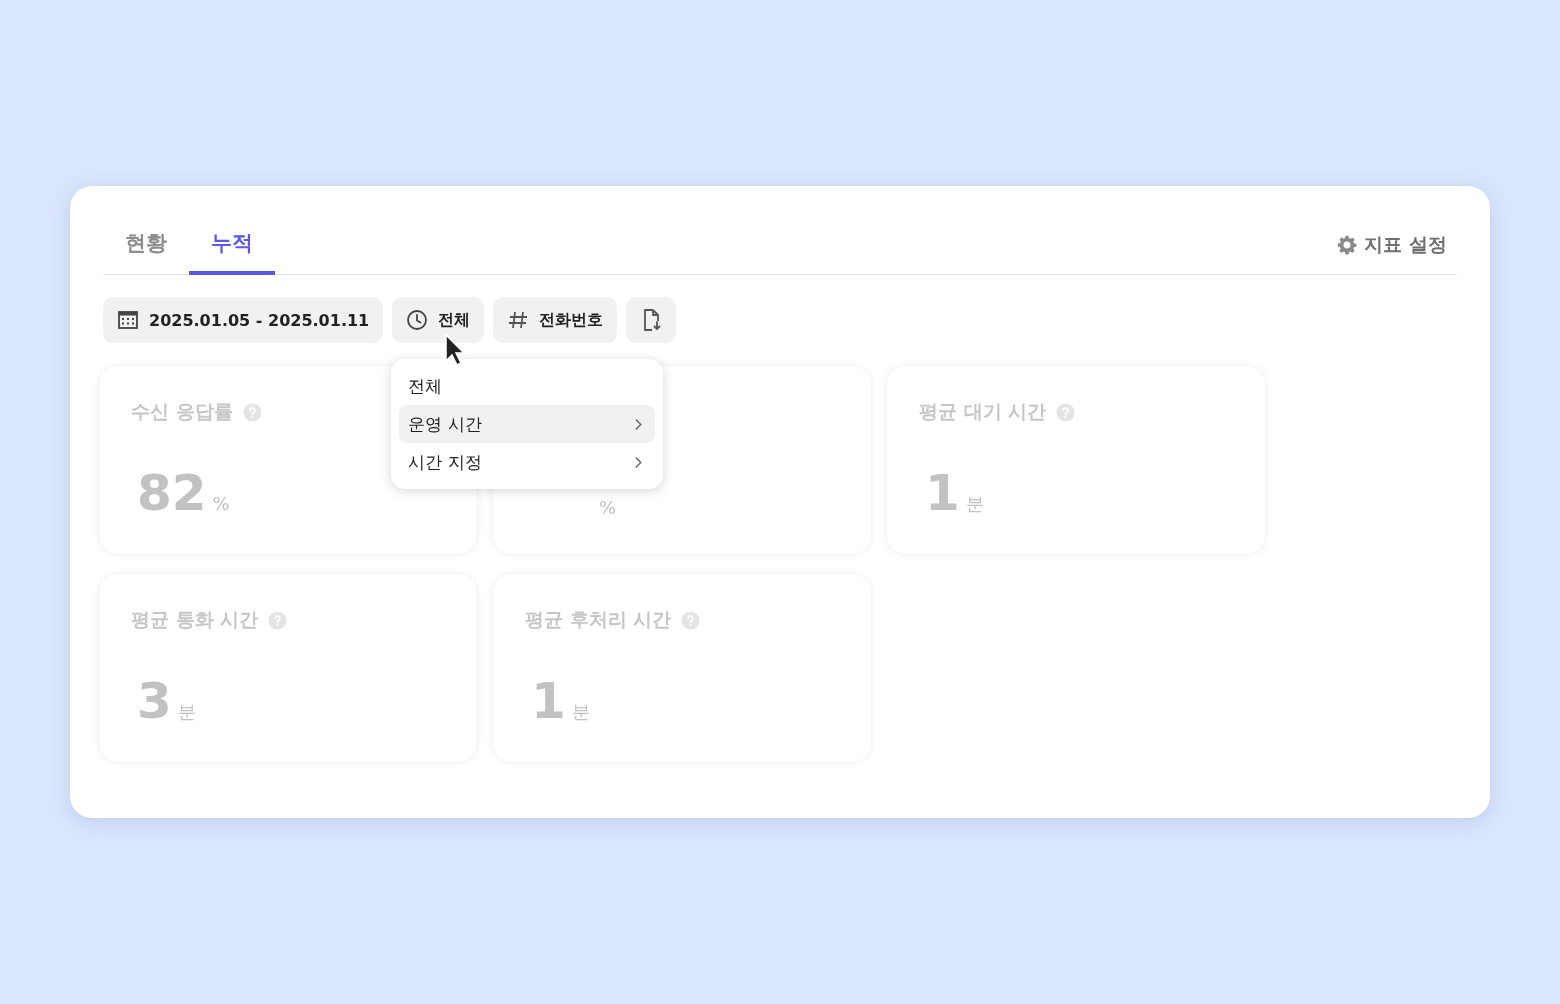  I want to click on filter-button: 전체, so click(438, 320).